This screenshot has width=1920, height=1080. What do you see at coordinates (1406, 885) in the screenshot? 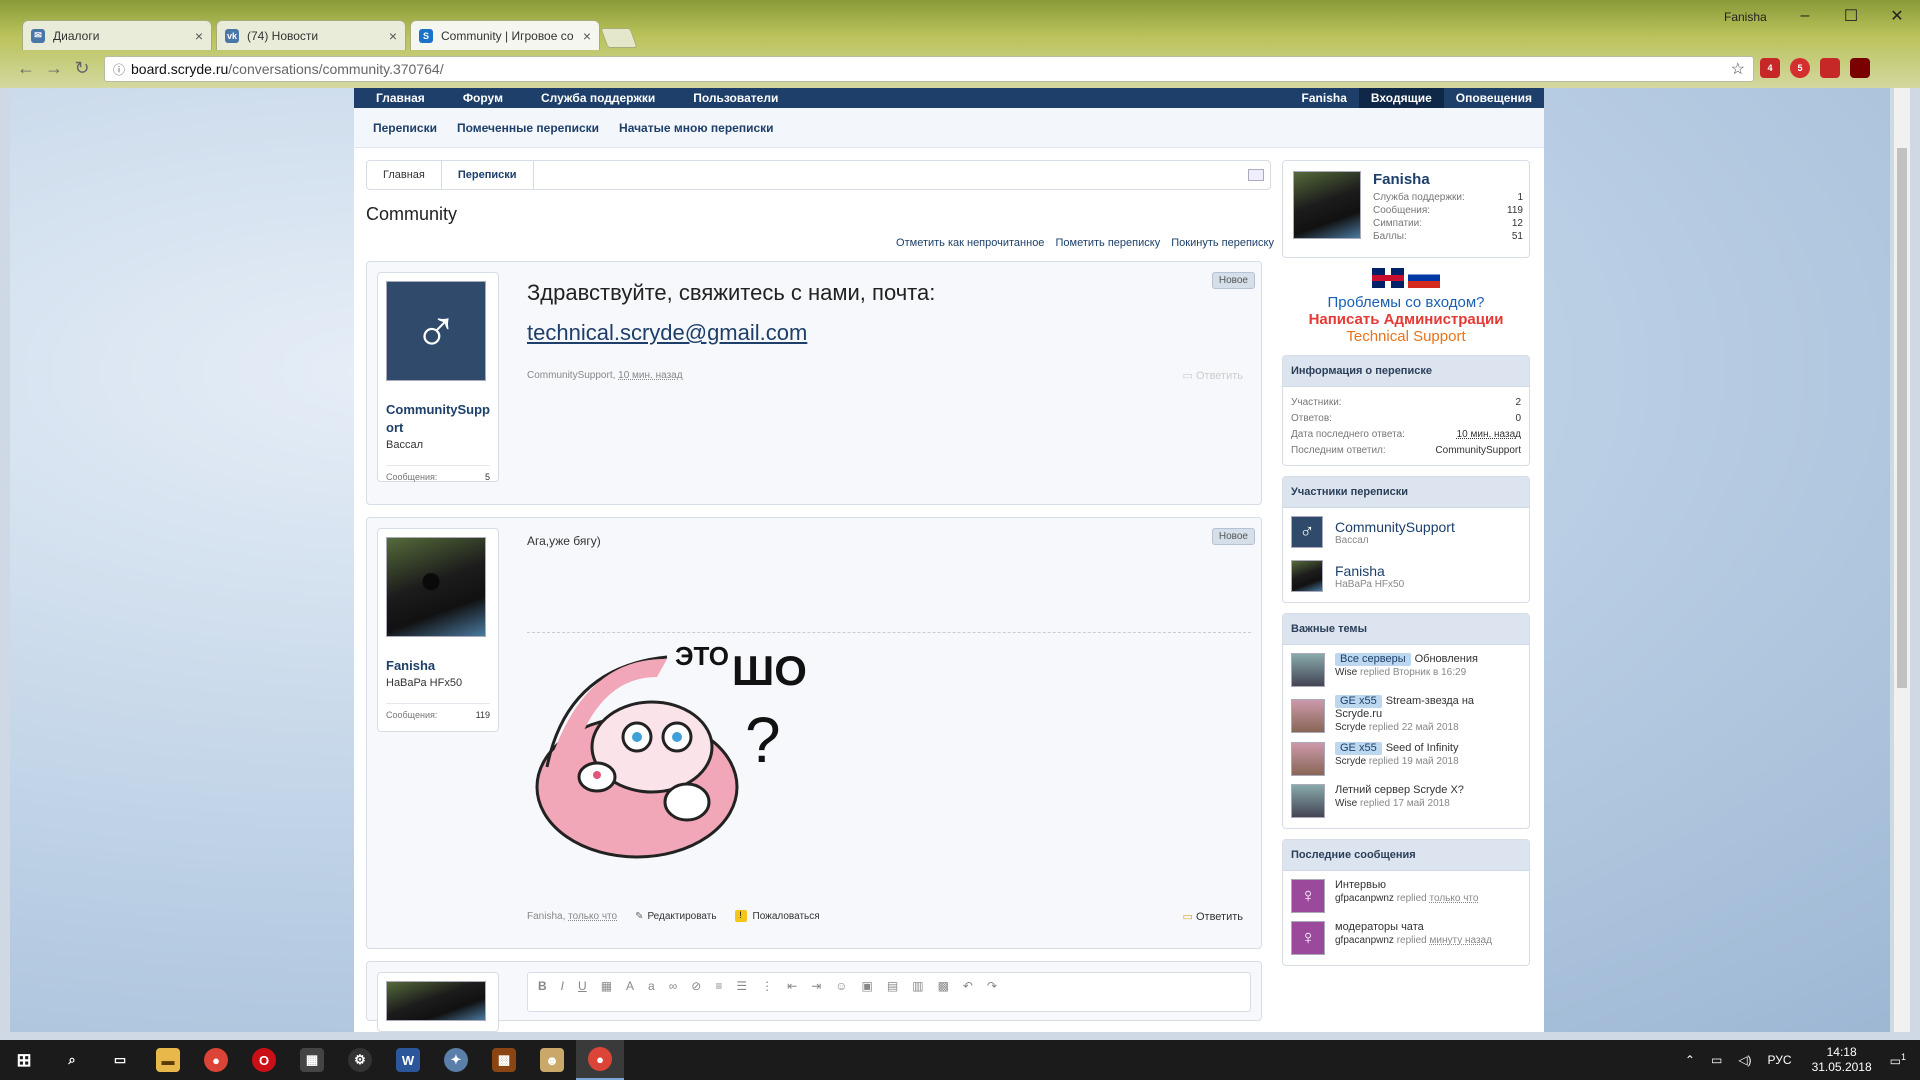
I see `recent-title: Интервью` at bounding box center [1406, 885].